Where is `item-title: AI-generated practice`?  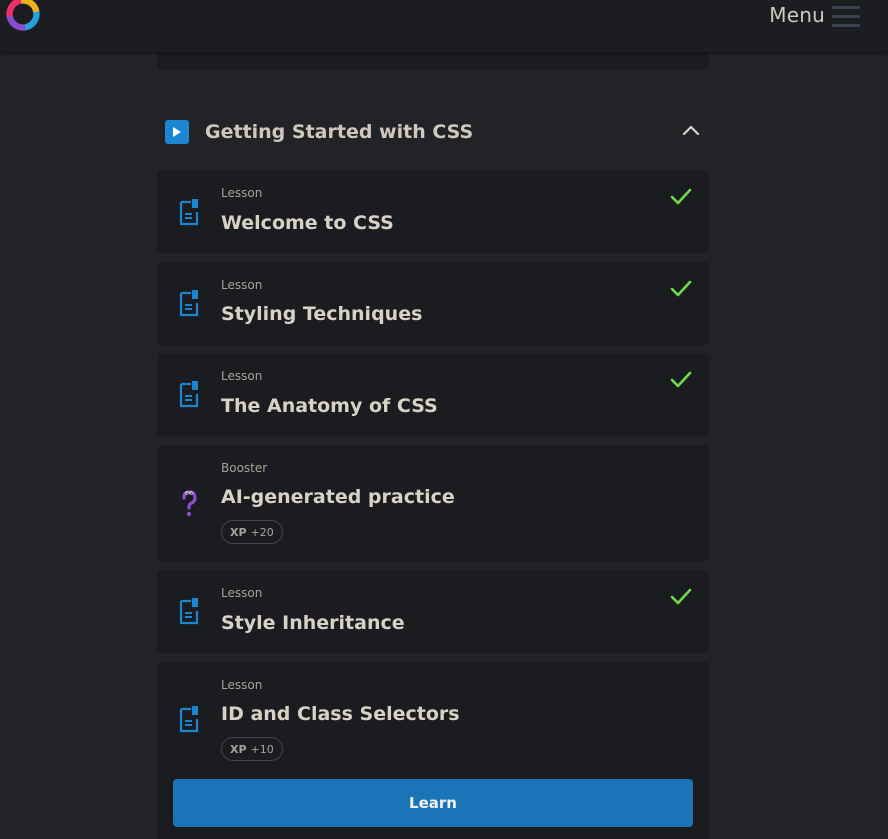 item-title: AI-generated practice is located at coordinates (338, 497).